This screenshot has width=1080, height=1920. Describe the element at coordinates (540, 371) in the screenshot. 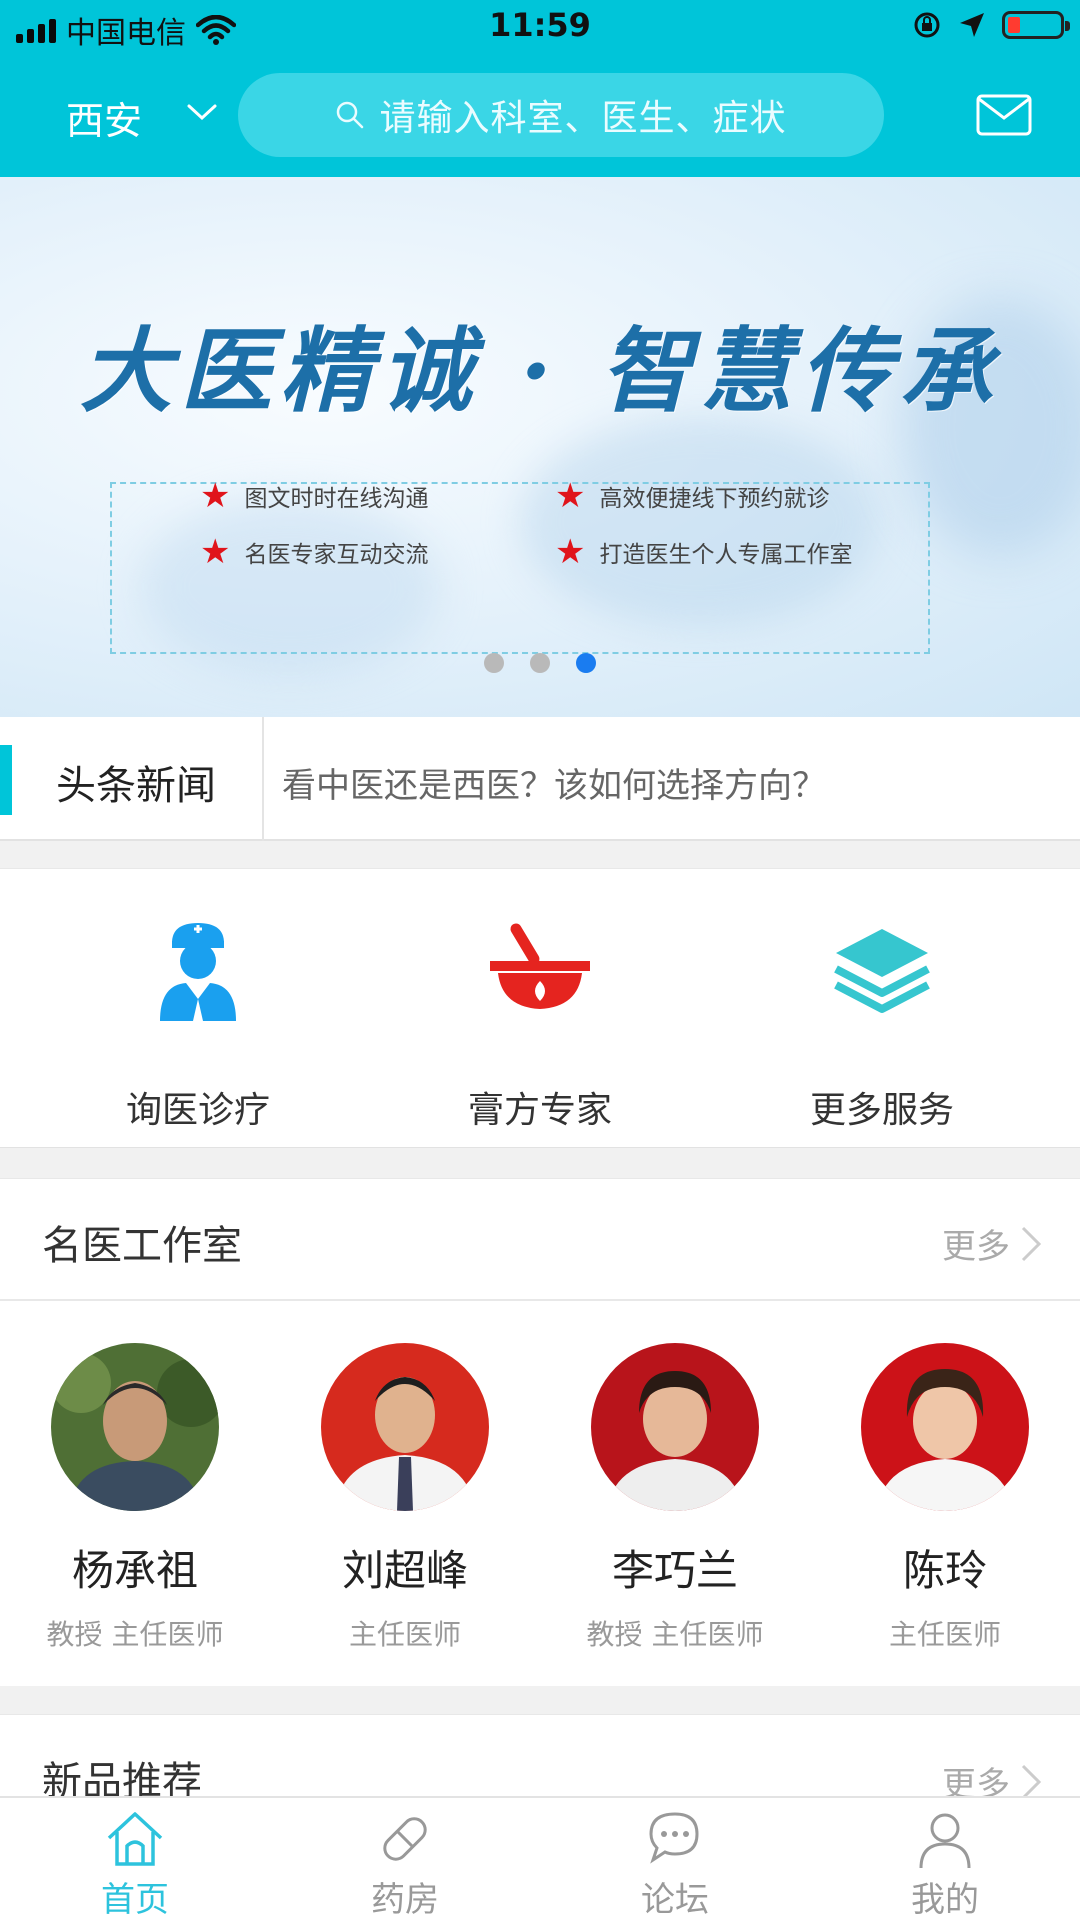

I see `banner-title: 大医精诚 · 智慧传承` at that location.